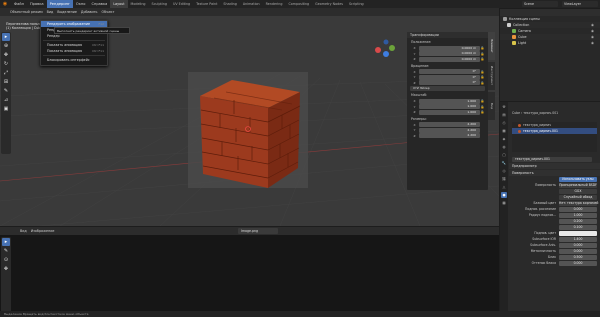 This screenshot has width=600, height=317. Describe the element at coordinates (504, 123) in the screenshot. I see `output-tab-icon: ⎙` at that location.